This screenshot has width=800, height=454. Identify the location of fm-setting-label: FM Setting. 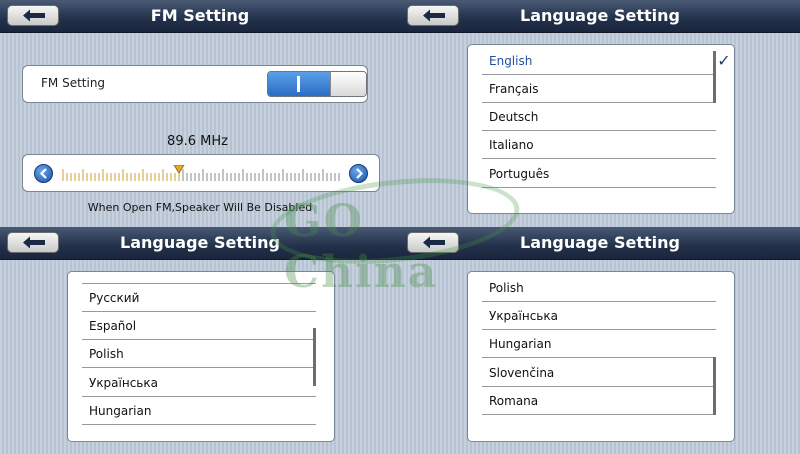
(73, 83).